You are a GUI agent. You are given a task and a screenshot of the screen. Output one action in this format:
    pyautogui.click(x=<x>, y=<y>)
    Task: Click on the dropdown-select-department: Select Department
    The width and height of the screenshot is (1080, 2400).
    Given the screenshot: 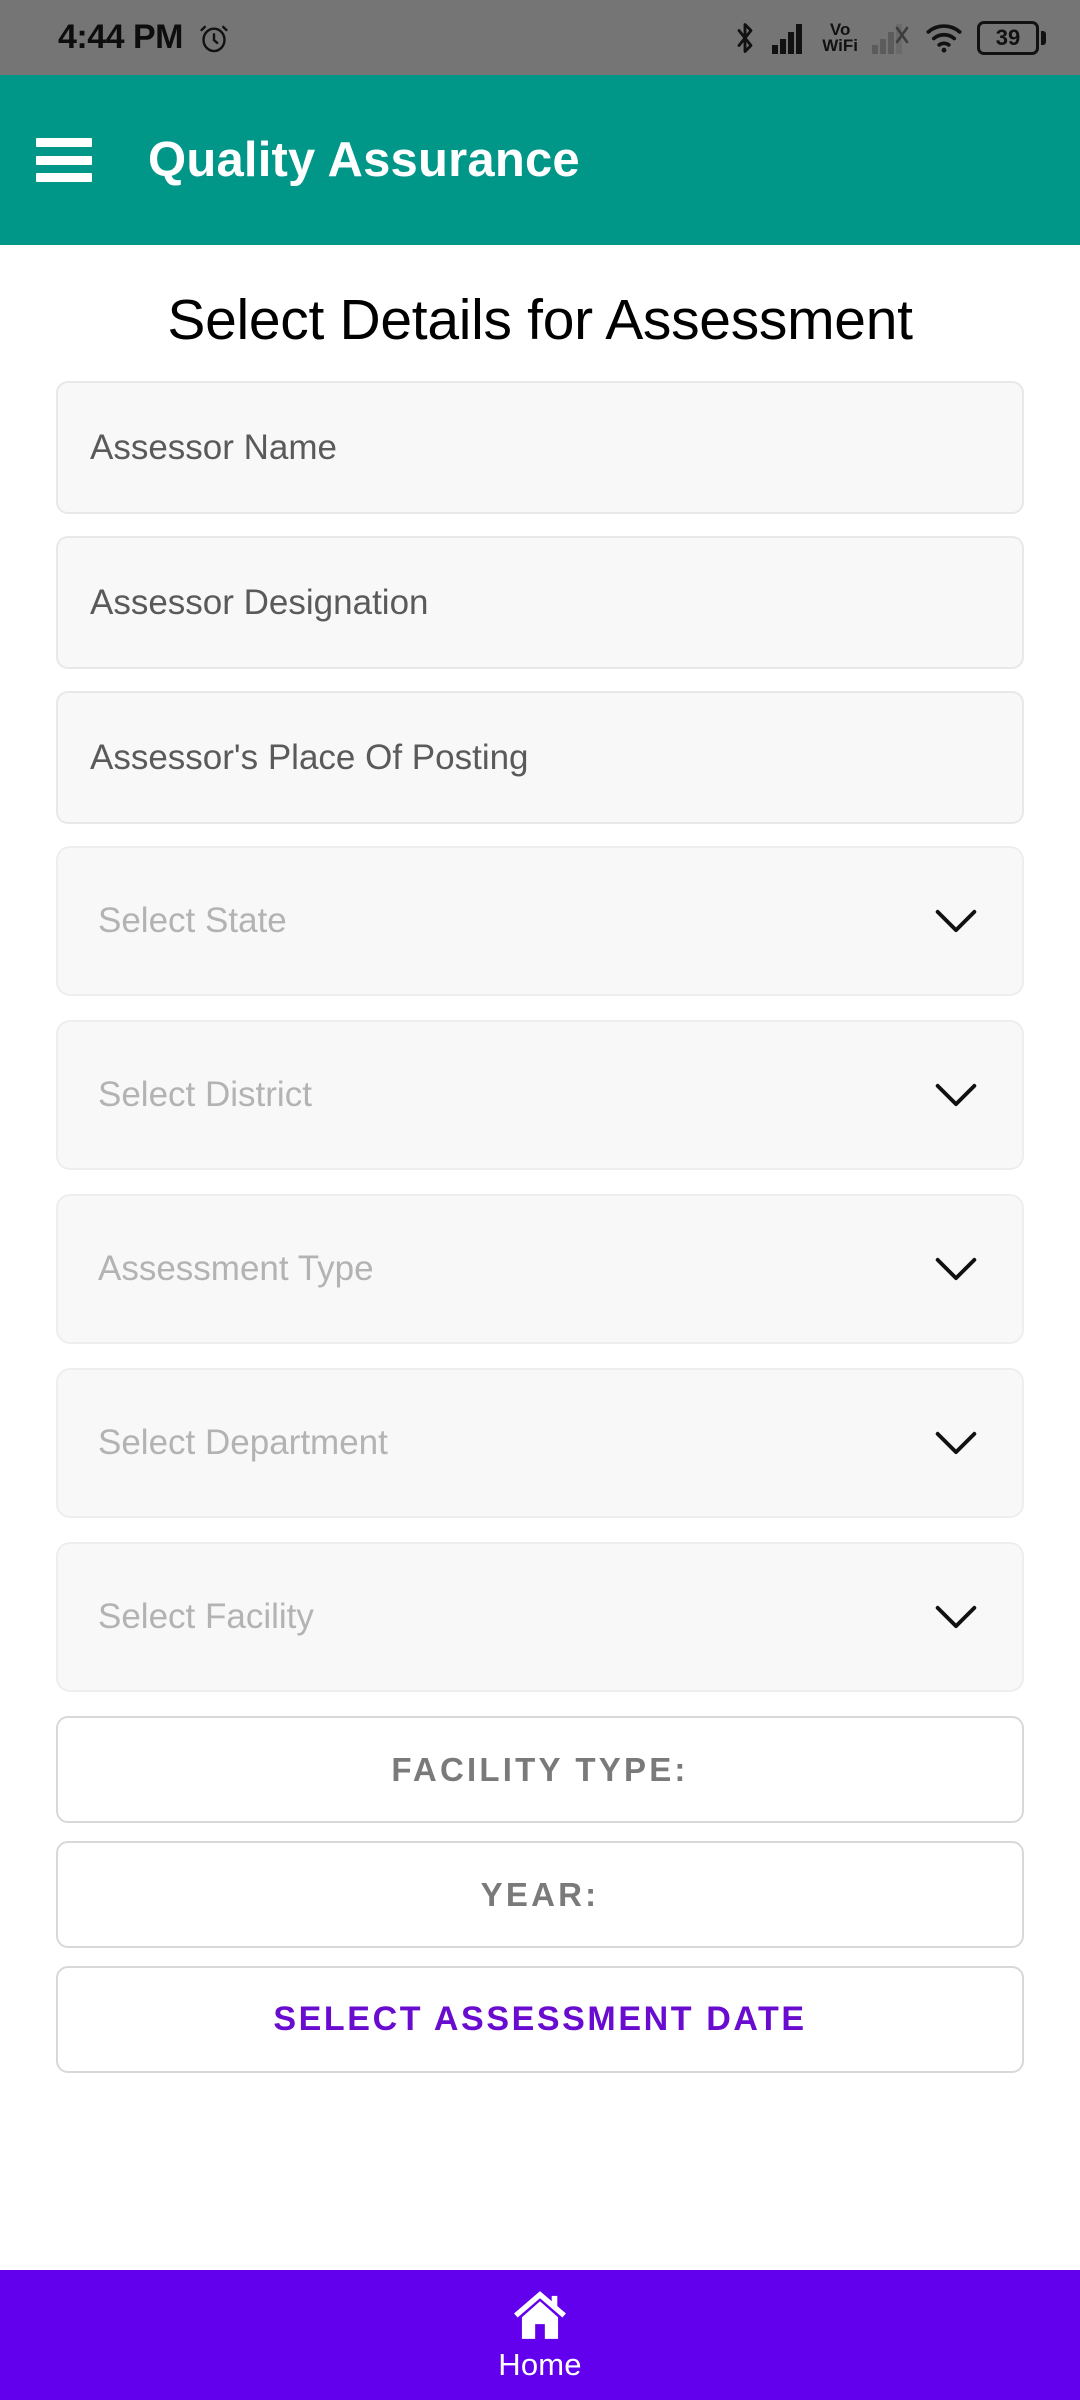 What is the action you would take?
    pyautogui.click(x=540, y=1443)
    